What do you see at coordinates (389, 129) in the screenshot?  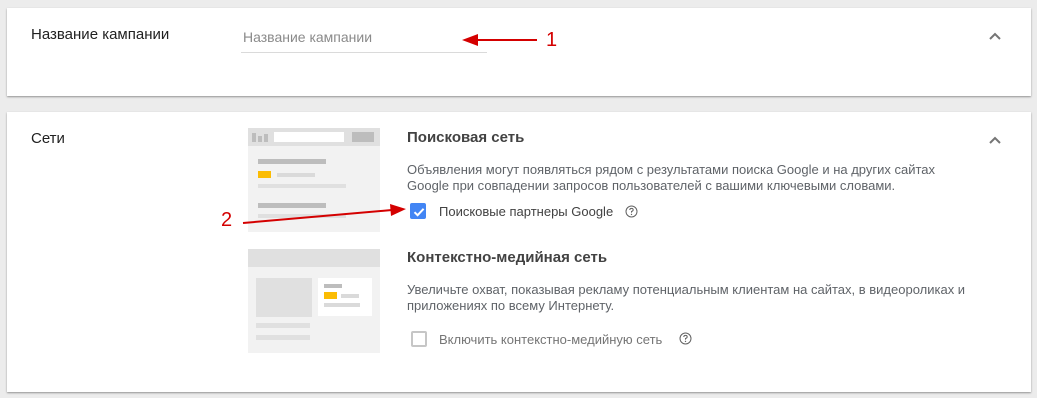 I see `annotation-arrows` at bounding box center [389, 129].